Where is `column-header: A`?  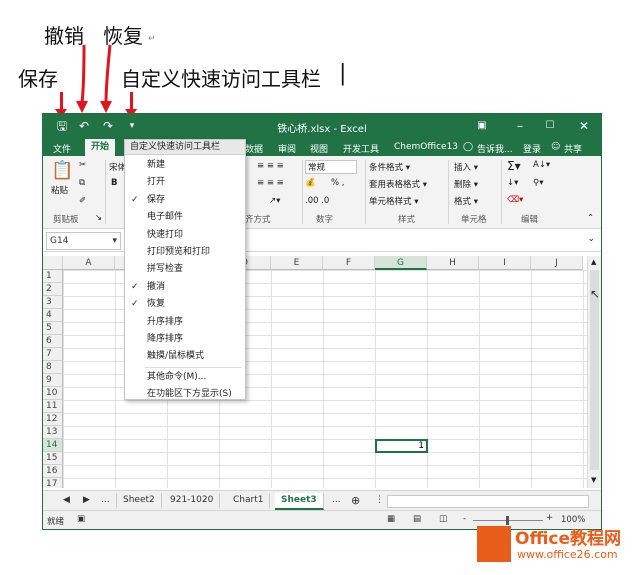 column-header: A is located at coordinates (89, 263).